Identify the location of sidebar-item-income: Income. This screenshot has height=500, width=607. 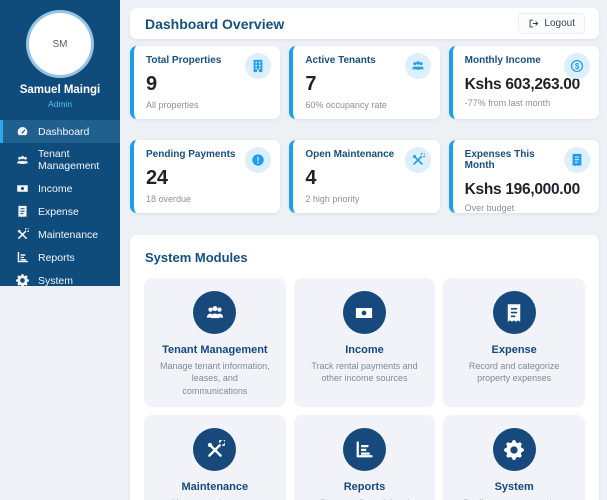
(60, 188).